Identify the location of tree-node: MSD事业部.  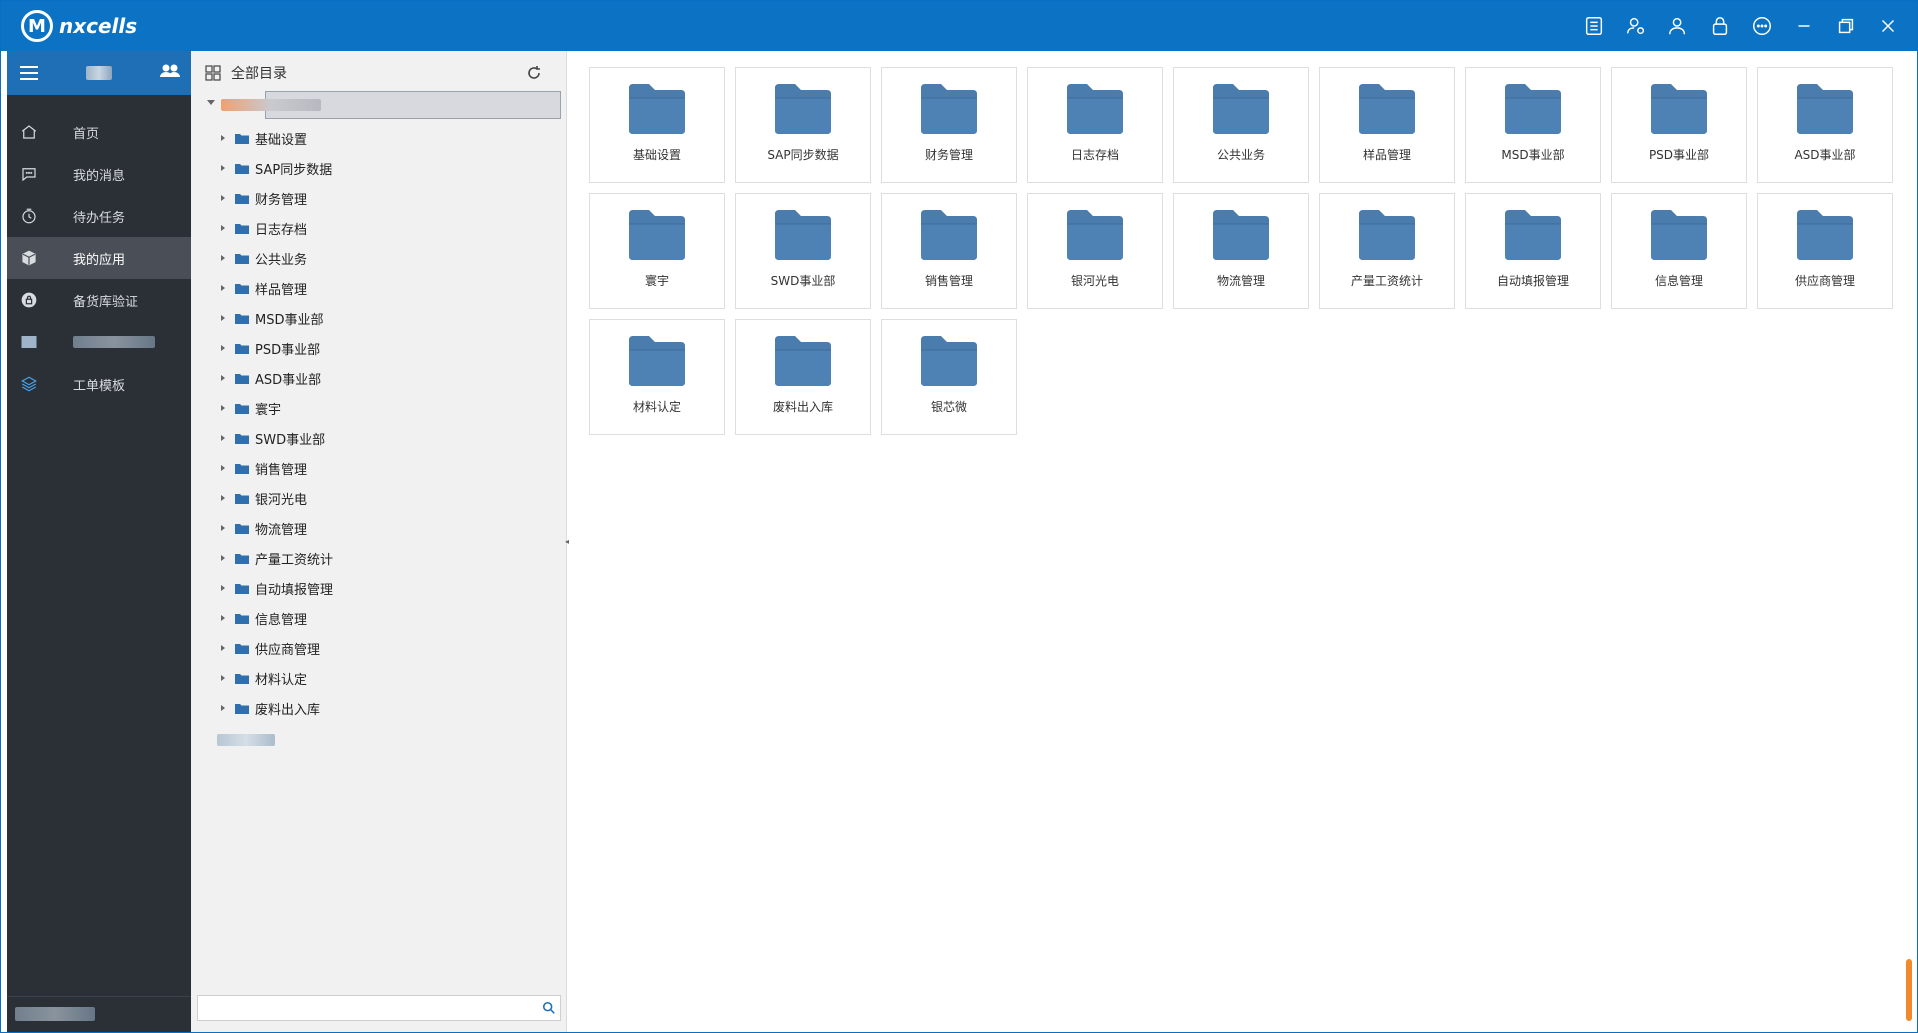
(371, 318).